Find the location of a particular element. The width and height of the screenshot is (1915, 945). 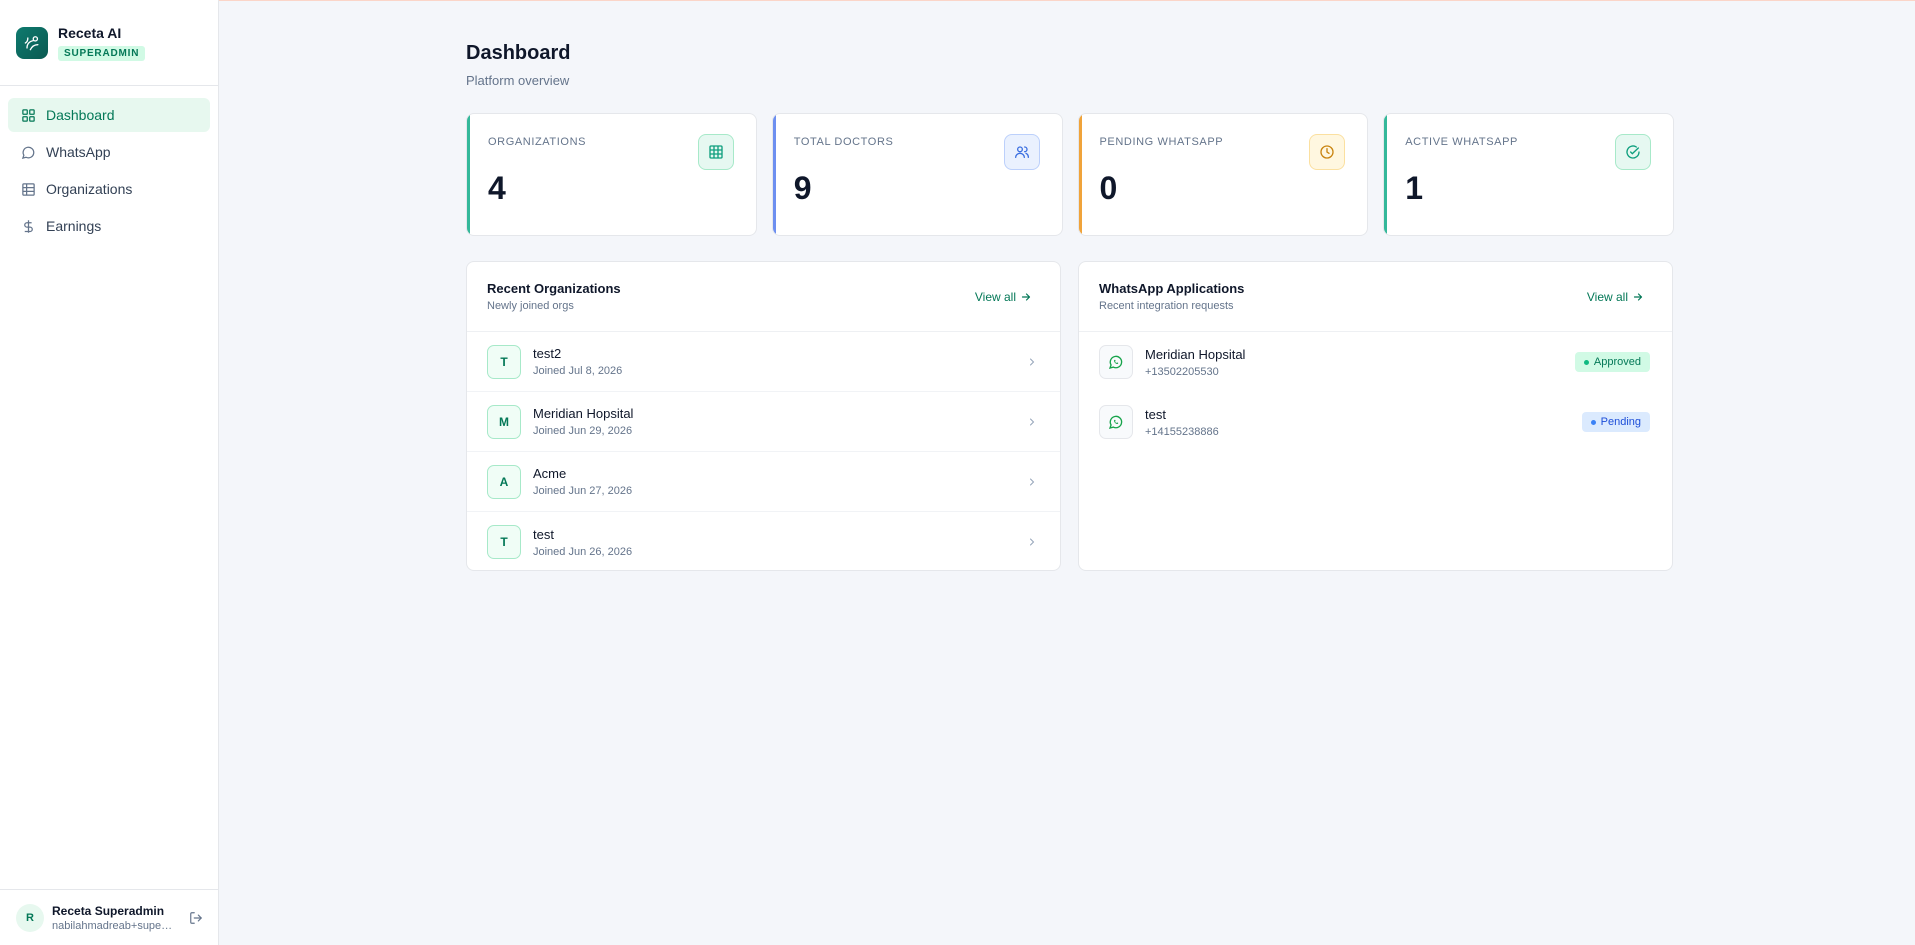

view-all-whatsapp-link: View all is located at coordinates (1615, 297).